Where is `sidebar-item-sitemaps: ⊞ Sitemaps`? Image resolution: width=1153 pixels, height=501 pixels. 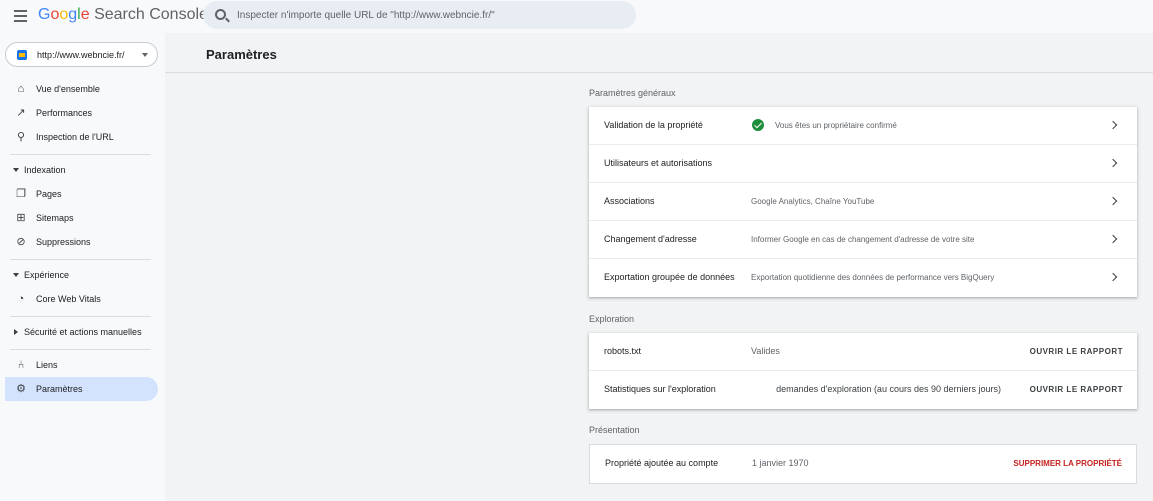 sidebar-item-sitemaps: ⊞ Sitemaps is located at coordinates (81, 218).